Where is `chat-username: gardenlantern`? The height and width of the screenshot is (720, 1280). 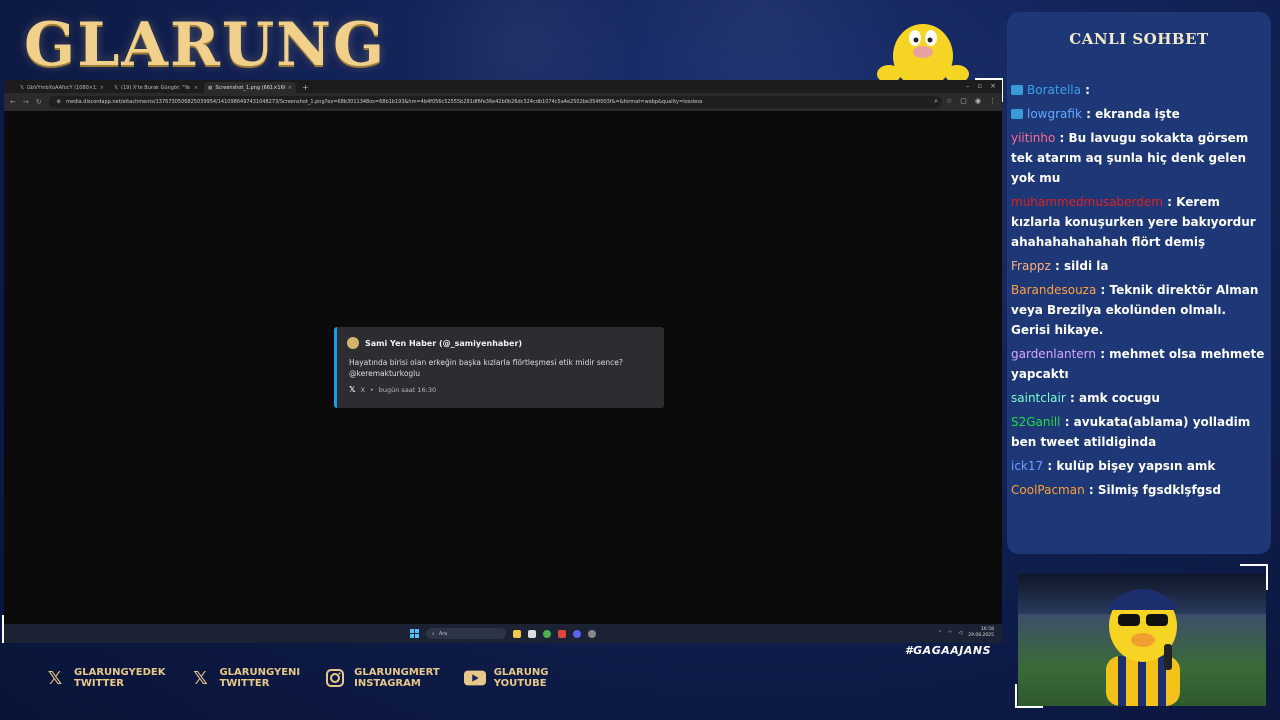 chat-username: gardenlantern is located at coordinates (1053, 354).